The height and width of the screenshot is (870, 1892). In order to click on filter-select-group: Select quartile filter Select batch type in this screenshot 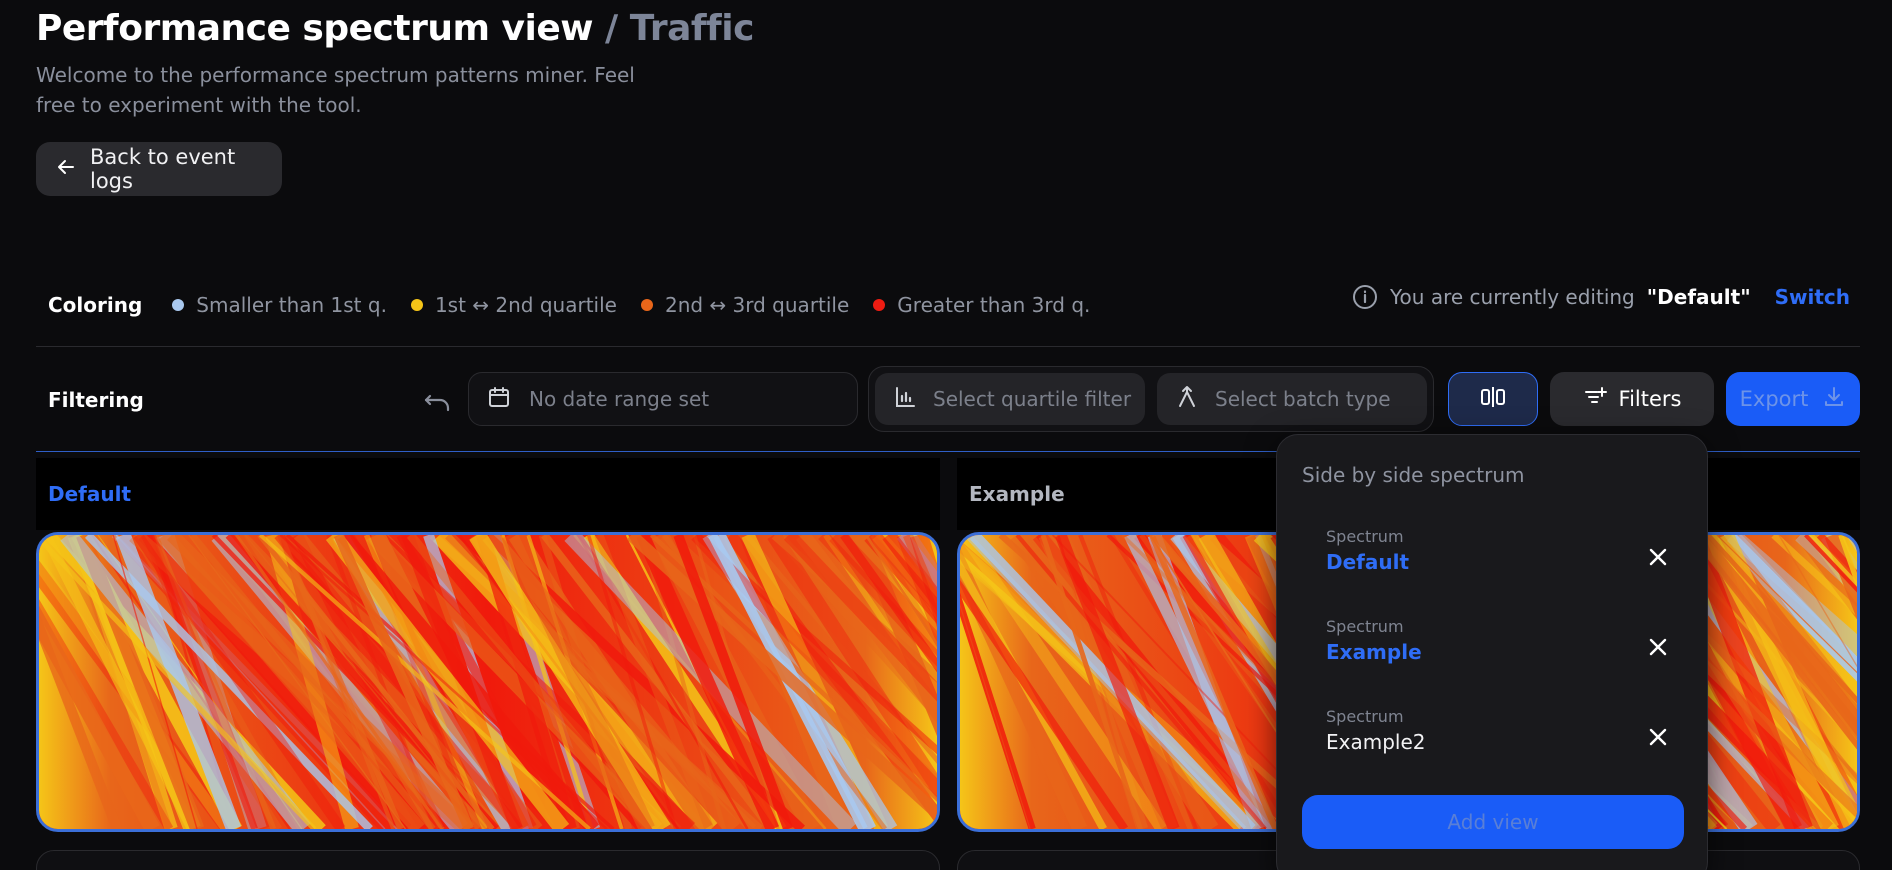, I will do `click(1151, 399)`.